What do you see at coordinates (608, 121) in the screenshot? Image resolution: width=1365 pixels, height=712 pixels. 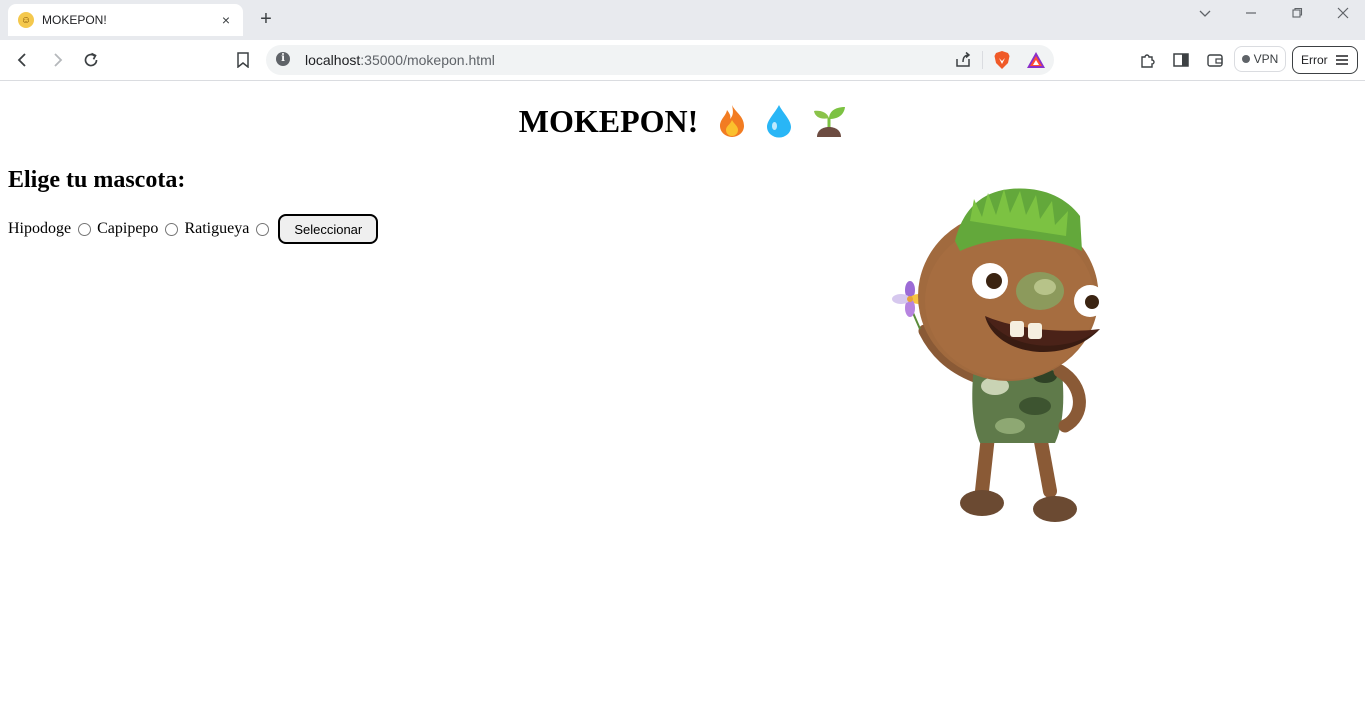 I see `page-title-text: MOKEPON!` at bounding box center [608, 121].